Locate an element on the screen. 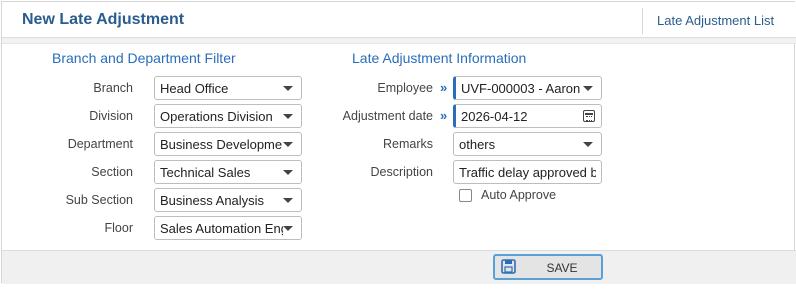 The image size is (796, 290). adjustment-date-value: 2026-04-12 is located at coordinates (494, 116).